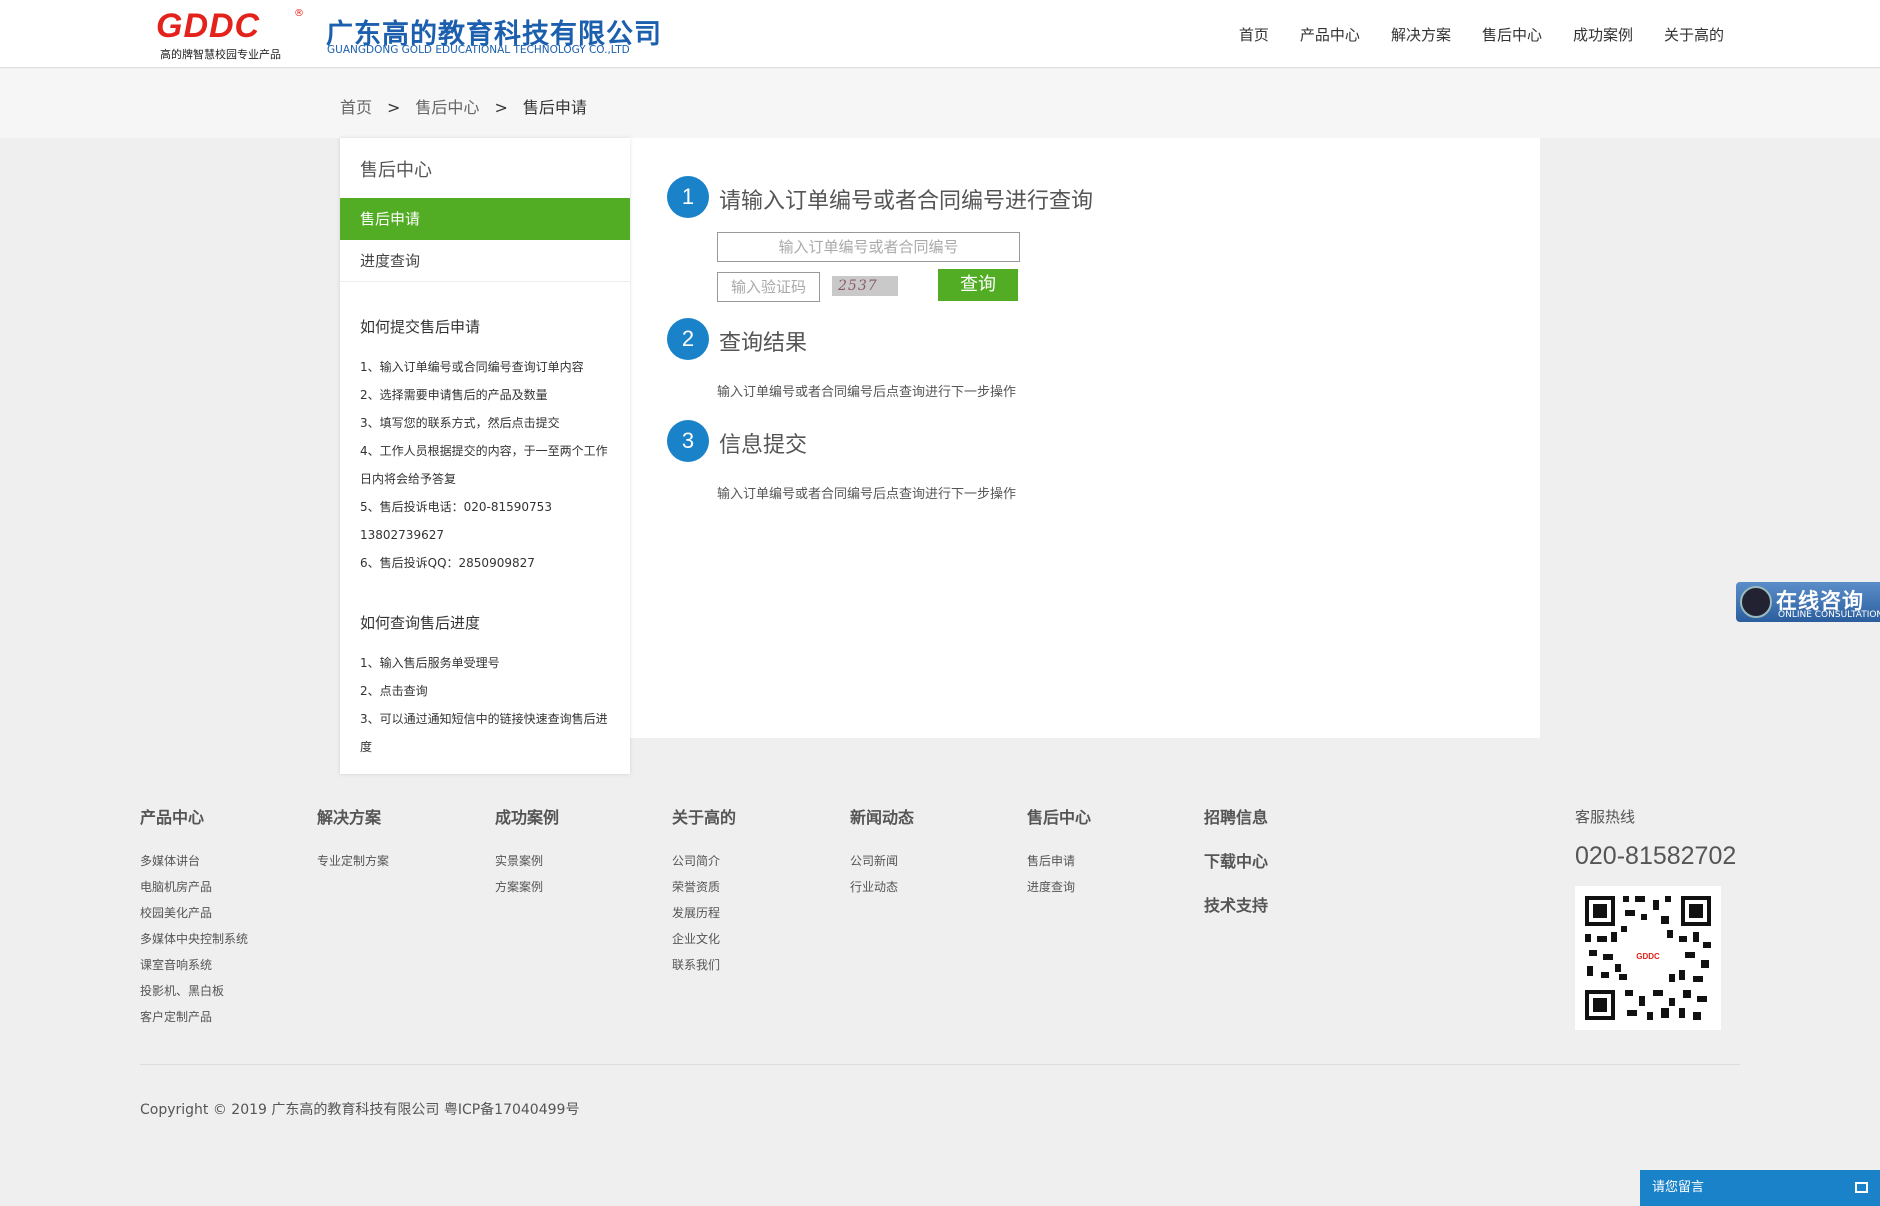  Describe the element at coordinates (704, 816) in the screenshot. I see `footer-col-title: 关于高的` at that location.